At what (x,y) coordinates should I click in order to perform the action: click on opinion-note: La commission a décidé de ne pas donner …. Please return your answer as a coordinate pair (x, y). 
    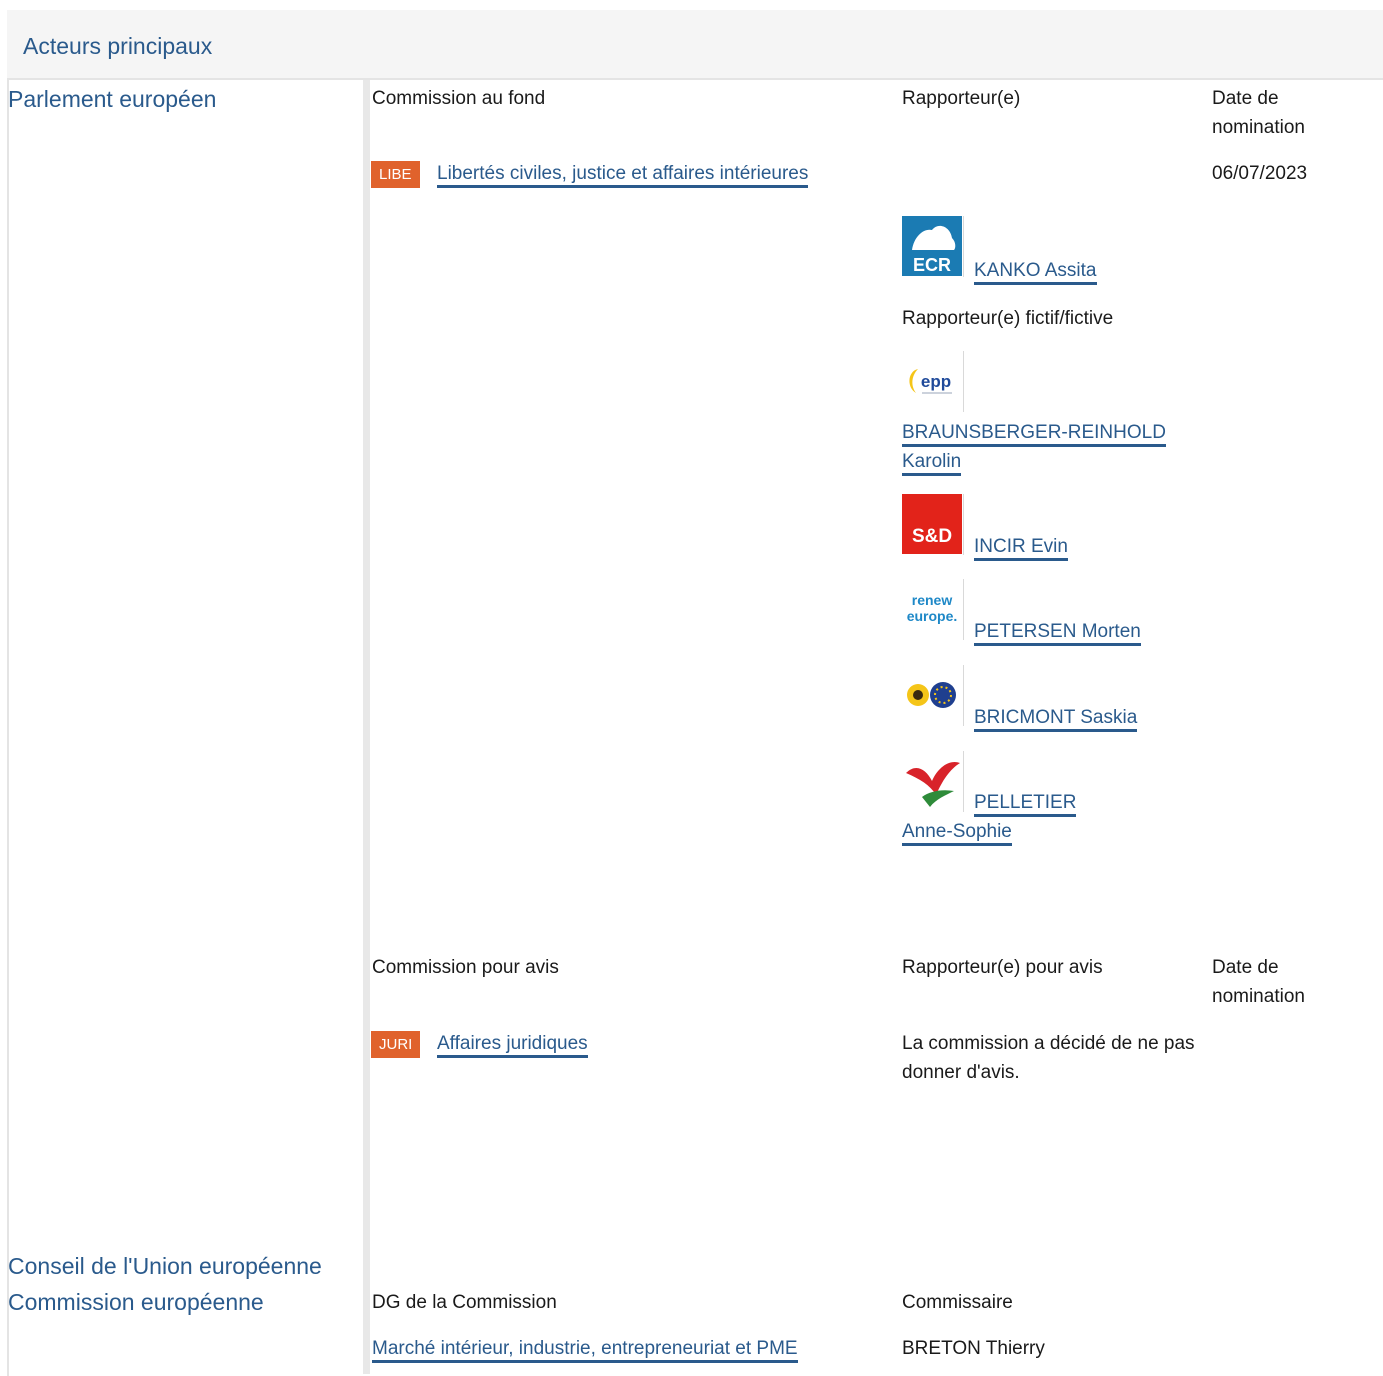
    Looking at the image, I should click on (1048, 1058).